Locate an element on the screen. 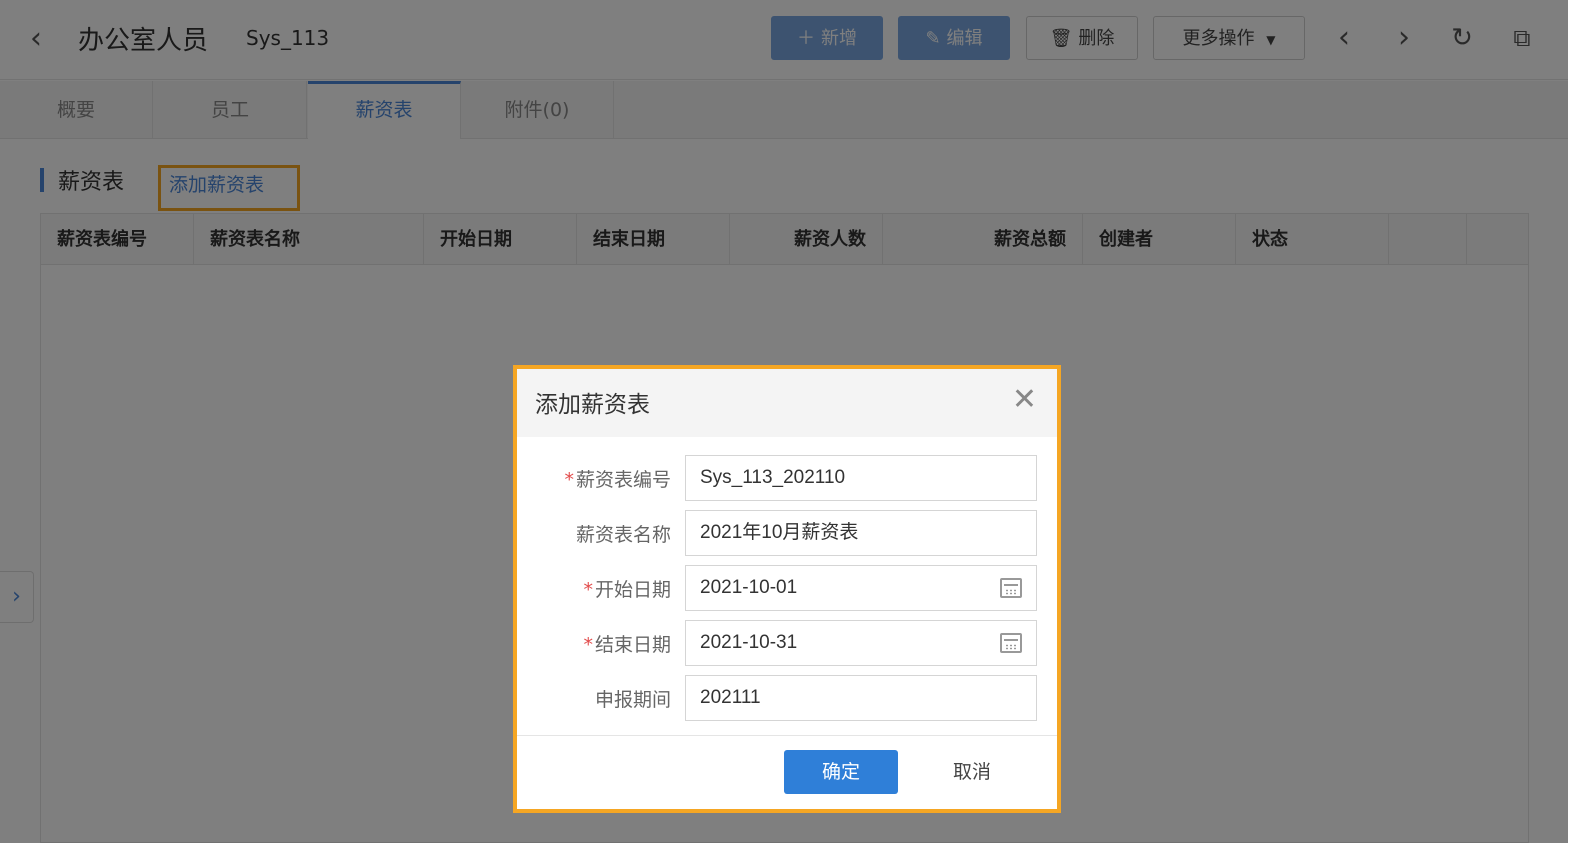  field-label-start-date: * 开始日期 is located at coordinates (627, 590).